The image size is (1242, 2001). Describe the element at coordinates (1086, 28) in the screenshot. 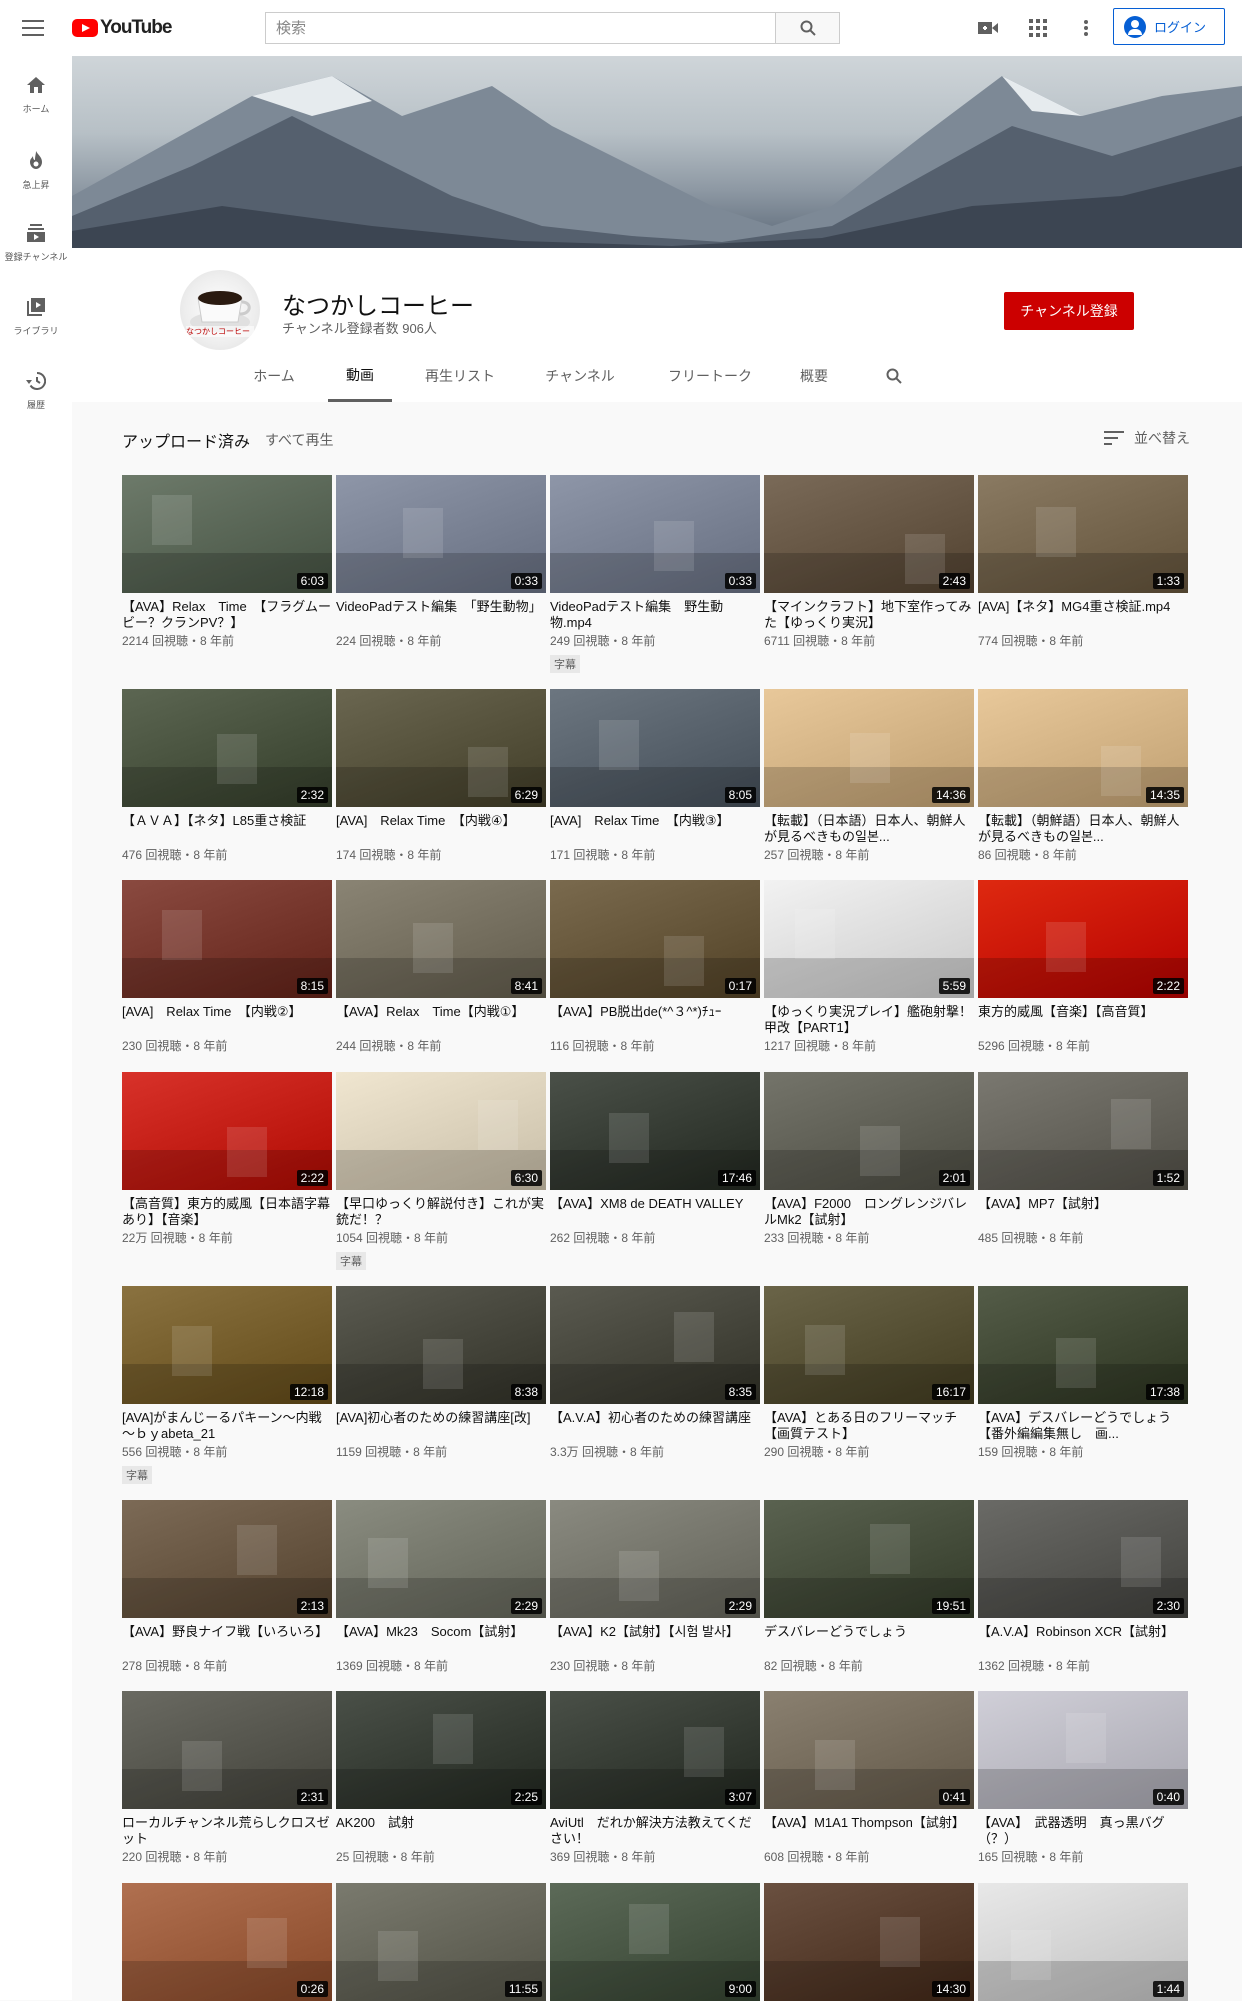

I see `more-options-icon` at that location.